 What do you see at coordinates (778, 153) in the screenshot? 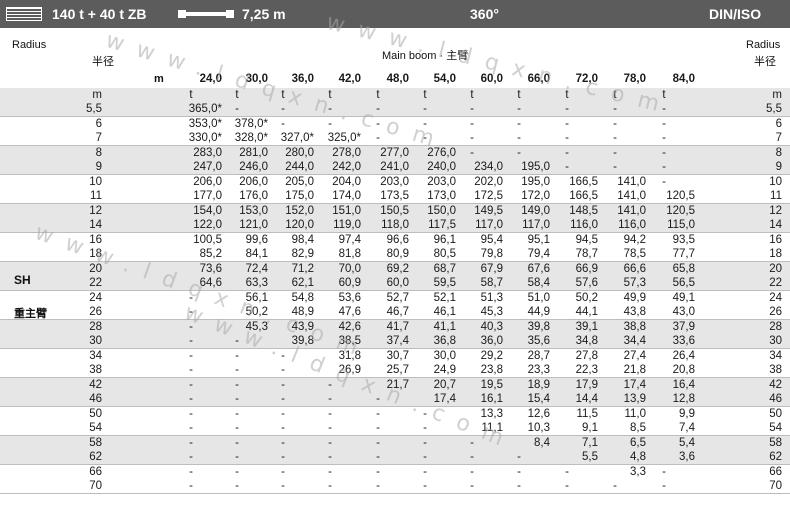
I see `radius-cell-right: 8` at bounding box center [778, 153].